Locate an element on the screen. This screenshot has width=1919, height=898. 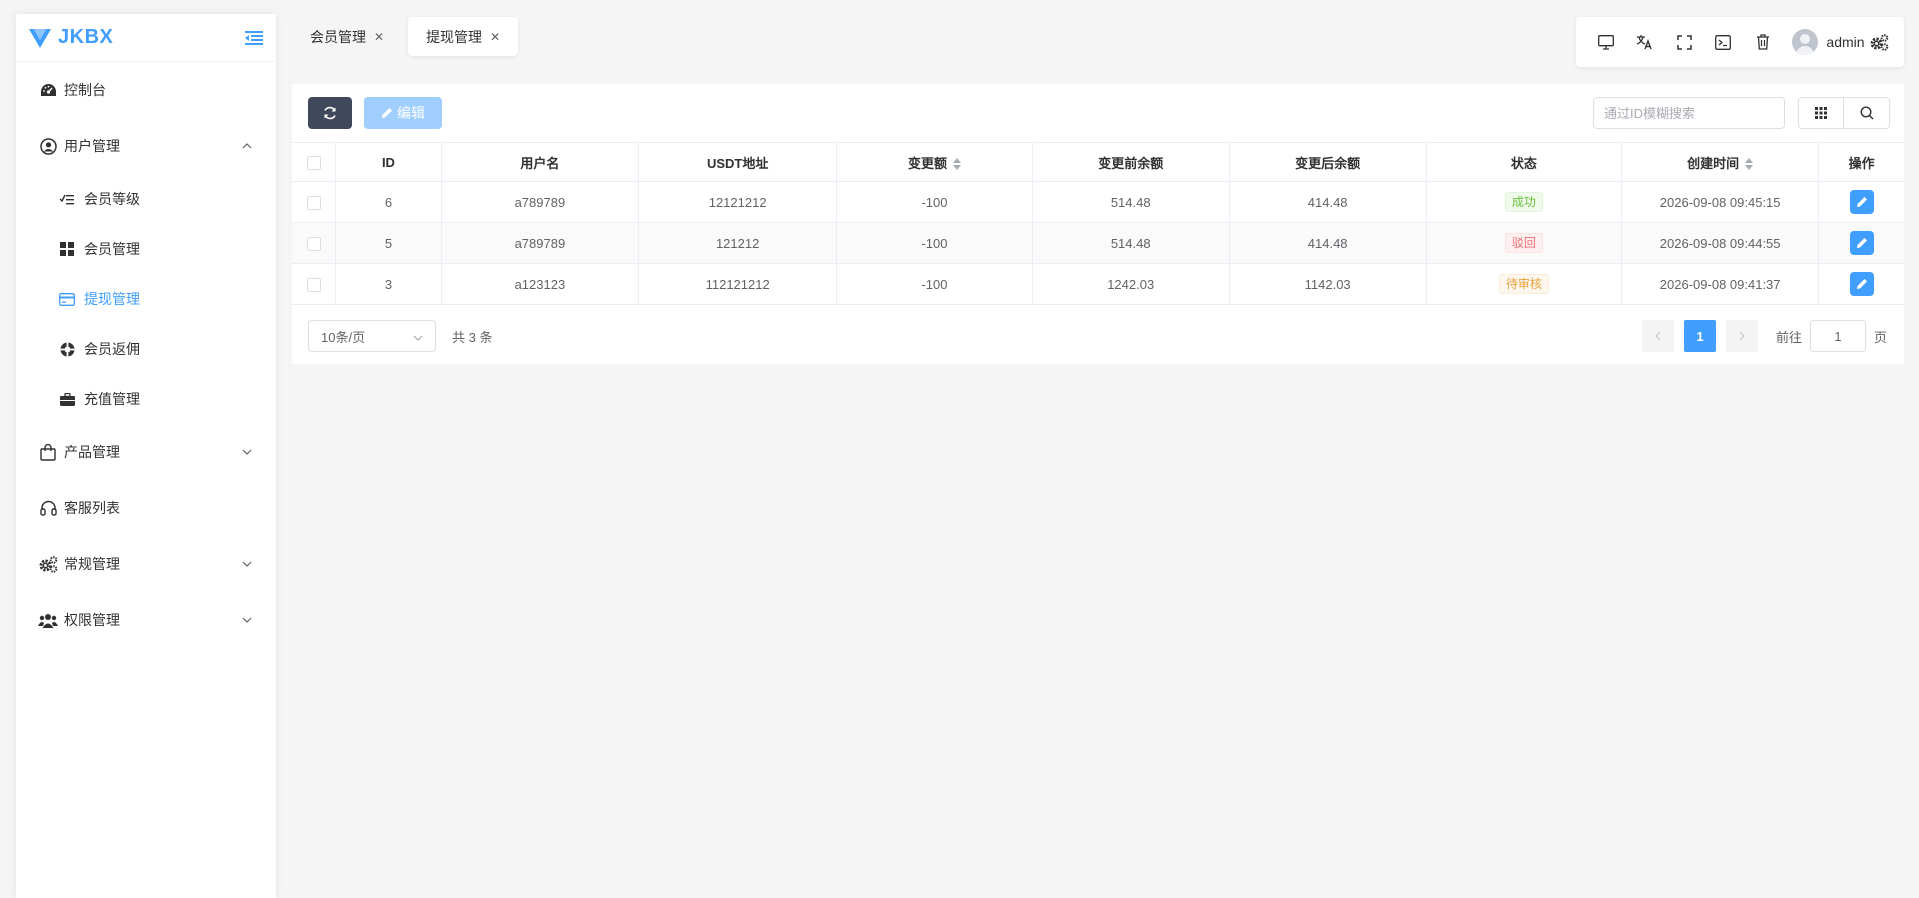
sidebar-item-label: 充值管理 is located at coordinates (112, 399).